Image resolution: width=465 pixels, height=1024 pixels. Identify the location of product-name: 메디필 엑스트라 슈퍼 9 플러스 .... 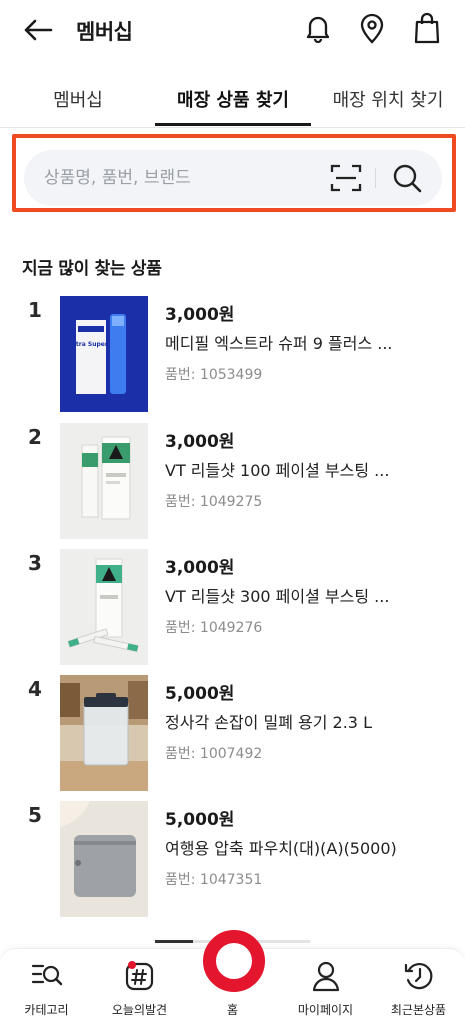
(307, 342).